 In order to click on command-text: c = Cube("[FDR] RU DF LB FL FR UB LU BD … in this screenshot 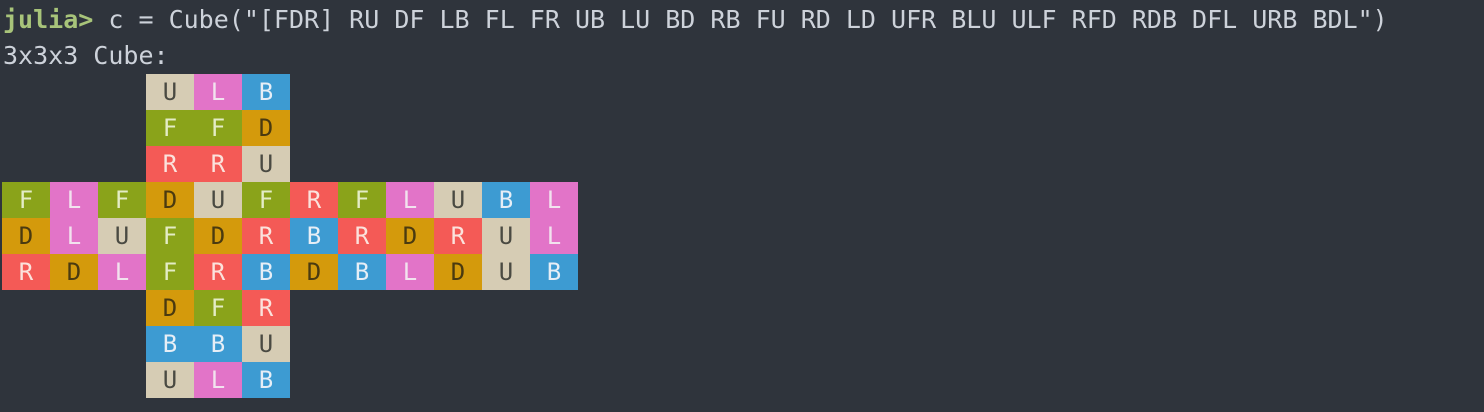, I will do `click(740, 19)`.